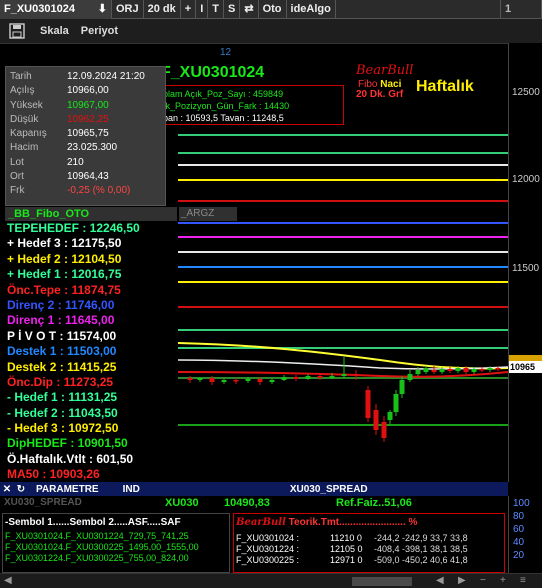 The width and height of the screenshot is (542, 588). What do you see at coordinates (24, 119) in the screenshot?
I see `info-key: Düşük` at bounding box center [24, 119].